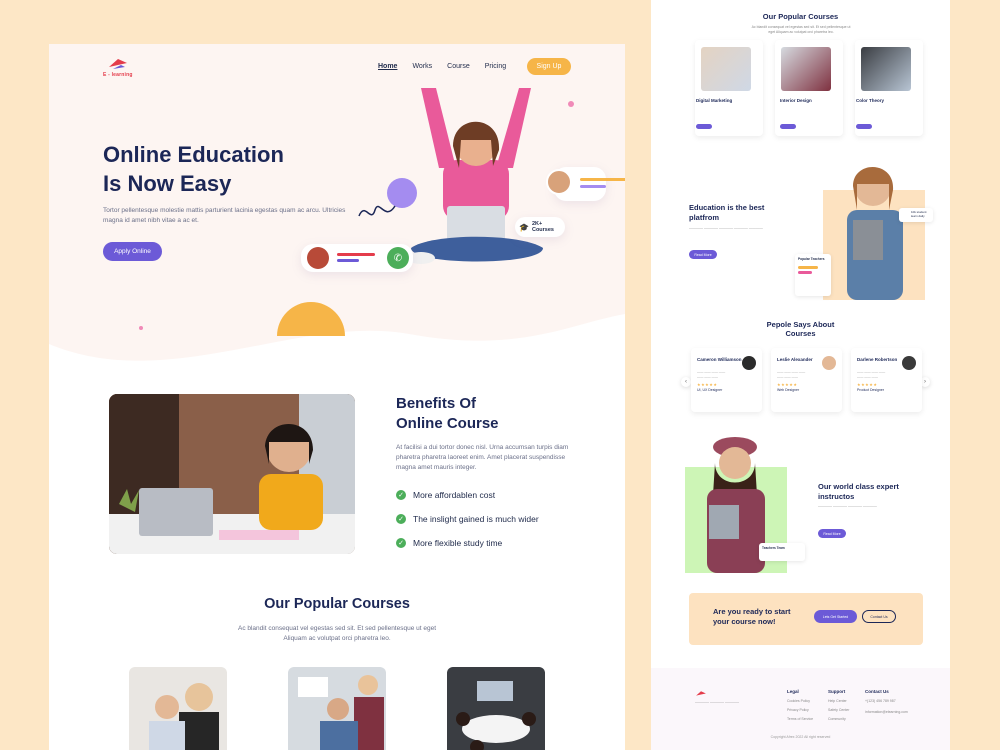 This screenshot has width=1000, height=750. What do you see at coordinates (717, 702) in the screenshot?
I see `footer-about-text: ———— ———— ————` at bounding box center [717, 702].